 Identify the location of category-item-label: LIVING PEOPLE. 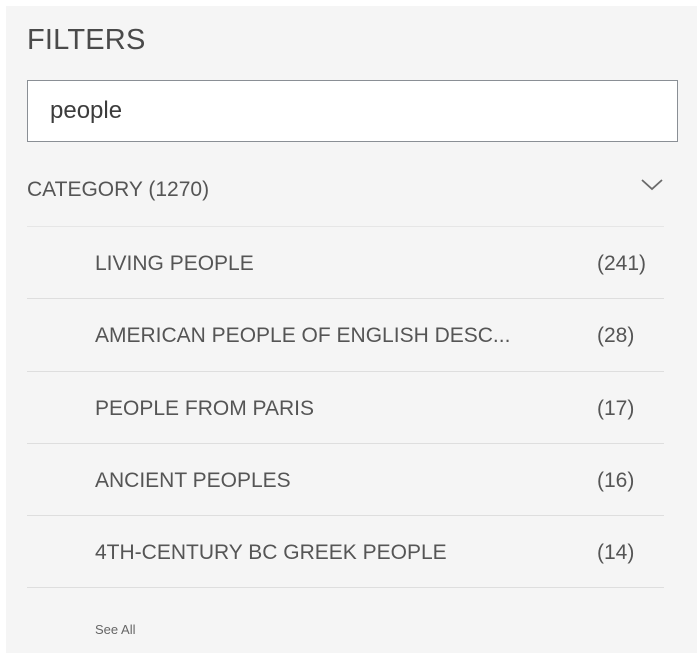
(174, 263).